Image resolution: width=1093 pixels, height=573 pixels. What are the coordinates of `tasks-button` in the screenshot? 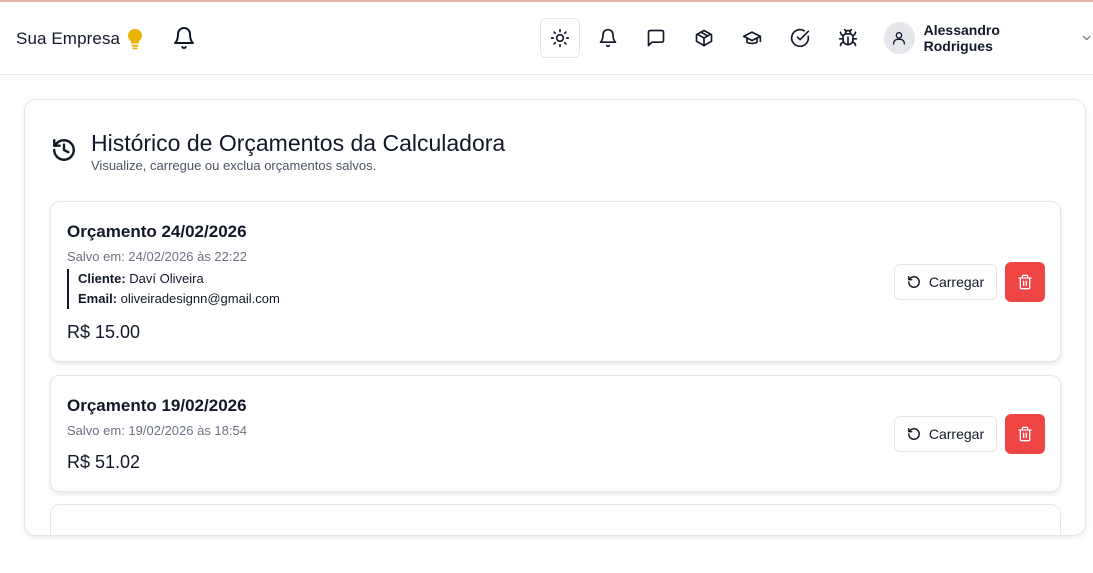 It's located at (800, 38).